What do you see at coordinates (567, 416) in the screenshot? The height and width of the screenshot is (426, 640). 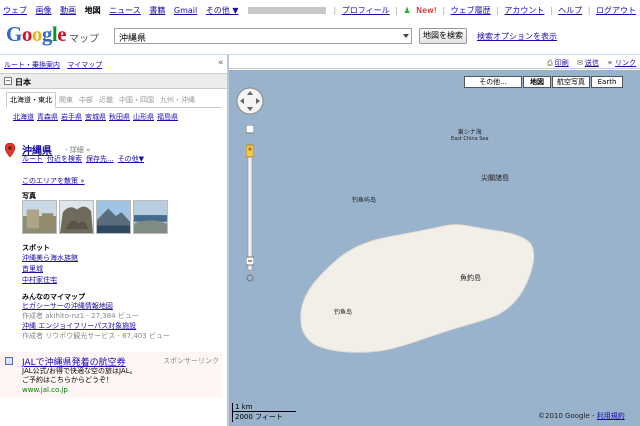 I see `copyright-text: ©2010 Google -` at bounding box center [567, 416].